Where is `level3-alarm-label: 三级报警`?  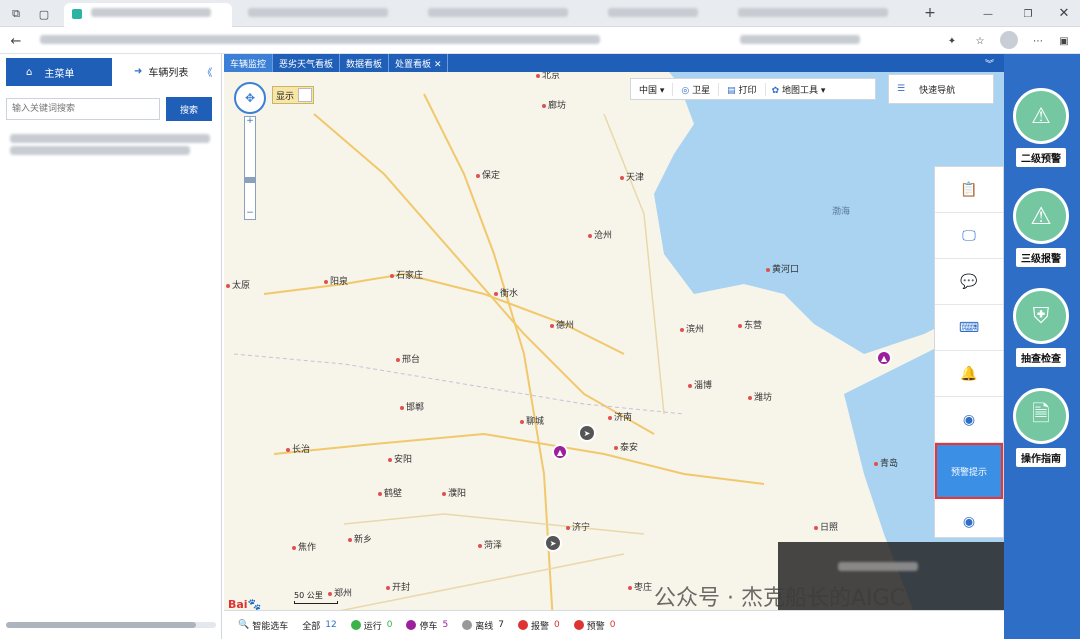
level3-alarm-label: 三级报警 is located at coordinates (1041, 257).